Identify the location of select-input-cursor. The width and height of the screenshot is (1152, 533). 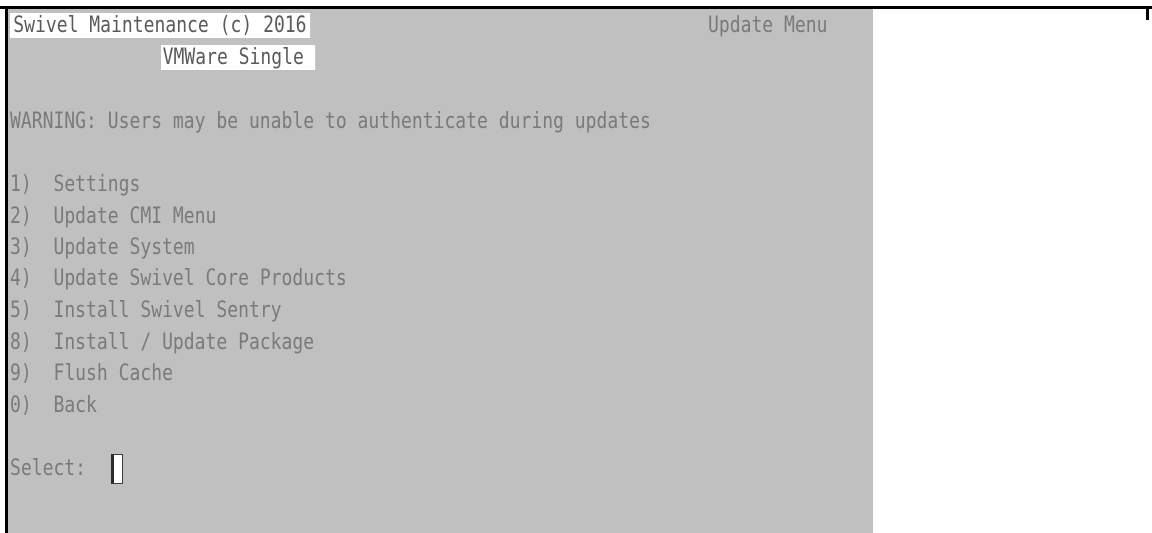
(117, 469).